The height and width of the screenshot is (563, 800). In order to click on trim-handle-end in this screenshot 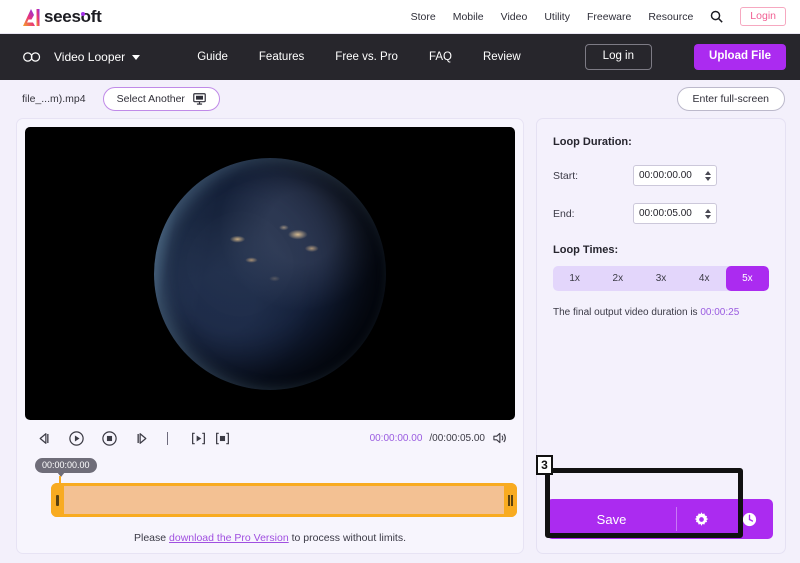, I will do `click(510, 500)`.